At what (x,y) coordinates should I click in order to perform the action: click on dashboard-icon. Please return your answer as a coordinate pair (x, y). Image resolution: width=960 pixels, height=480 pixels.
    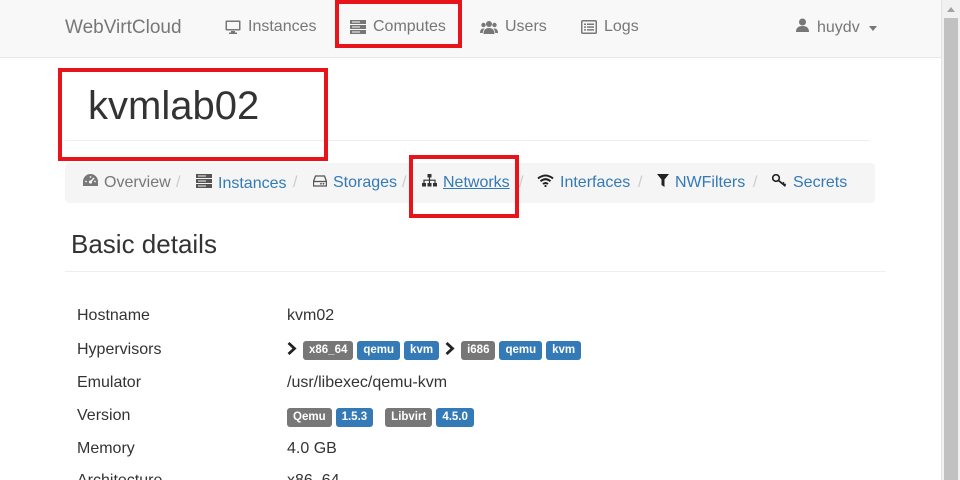
    Looking at the image, I should click on (90, 183).